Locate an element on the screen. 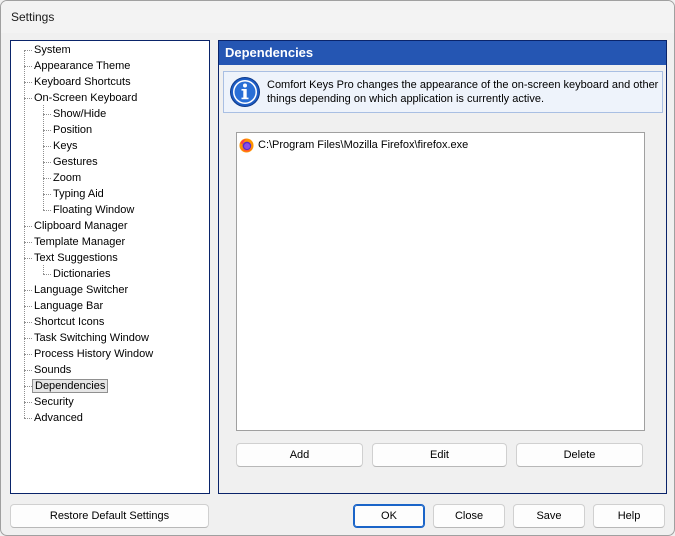  tree-item-sounds: Sounds is located at coordinates (52, 370).